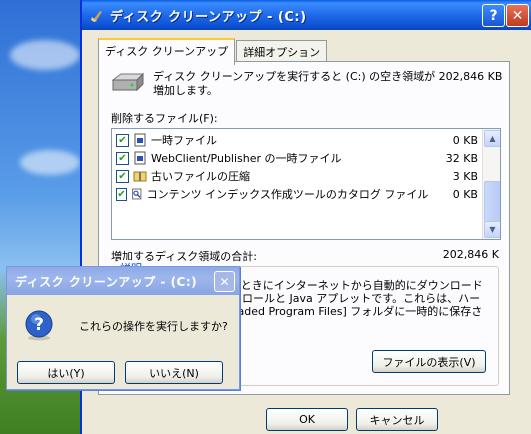 Image resolution: width=531 pixels, height=434 pixels. Describe the element at coordinates (429, 361) in the screenshot. I see `view-files-button: ファイルの表示(V)` at that location.